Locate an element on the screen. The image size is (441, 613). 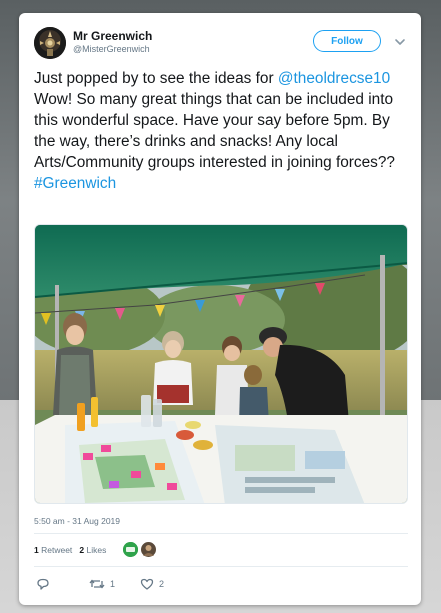
display-name: Mr Greenwich is located at coordinates (112, 36).